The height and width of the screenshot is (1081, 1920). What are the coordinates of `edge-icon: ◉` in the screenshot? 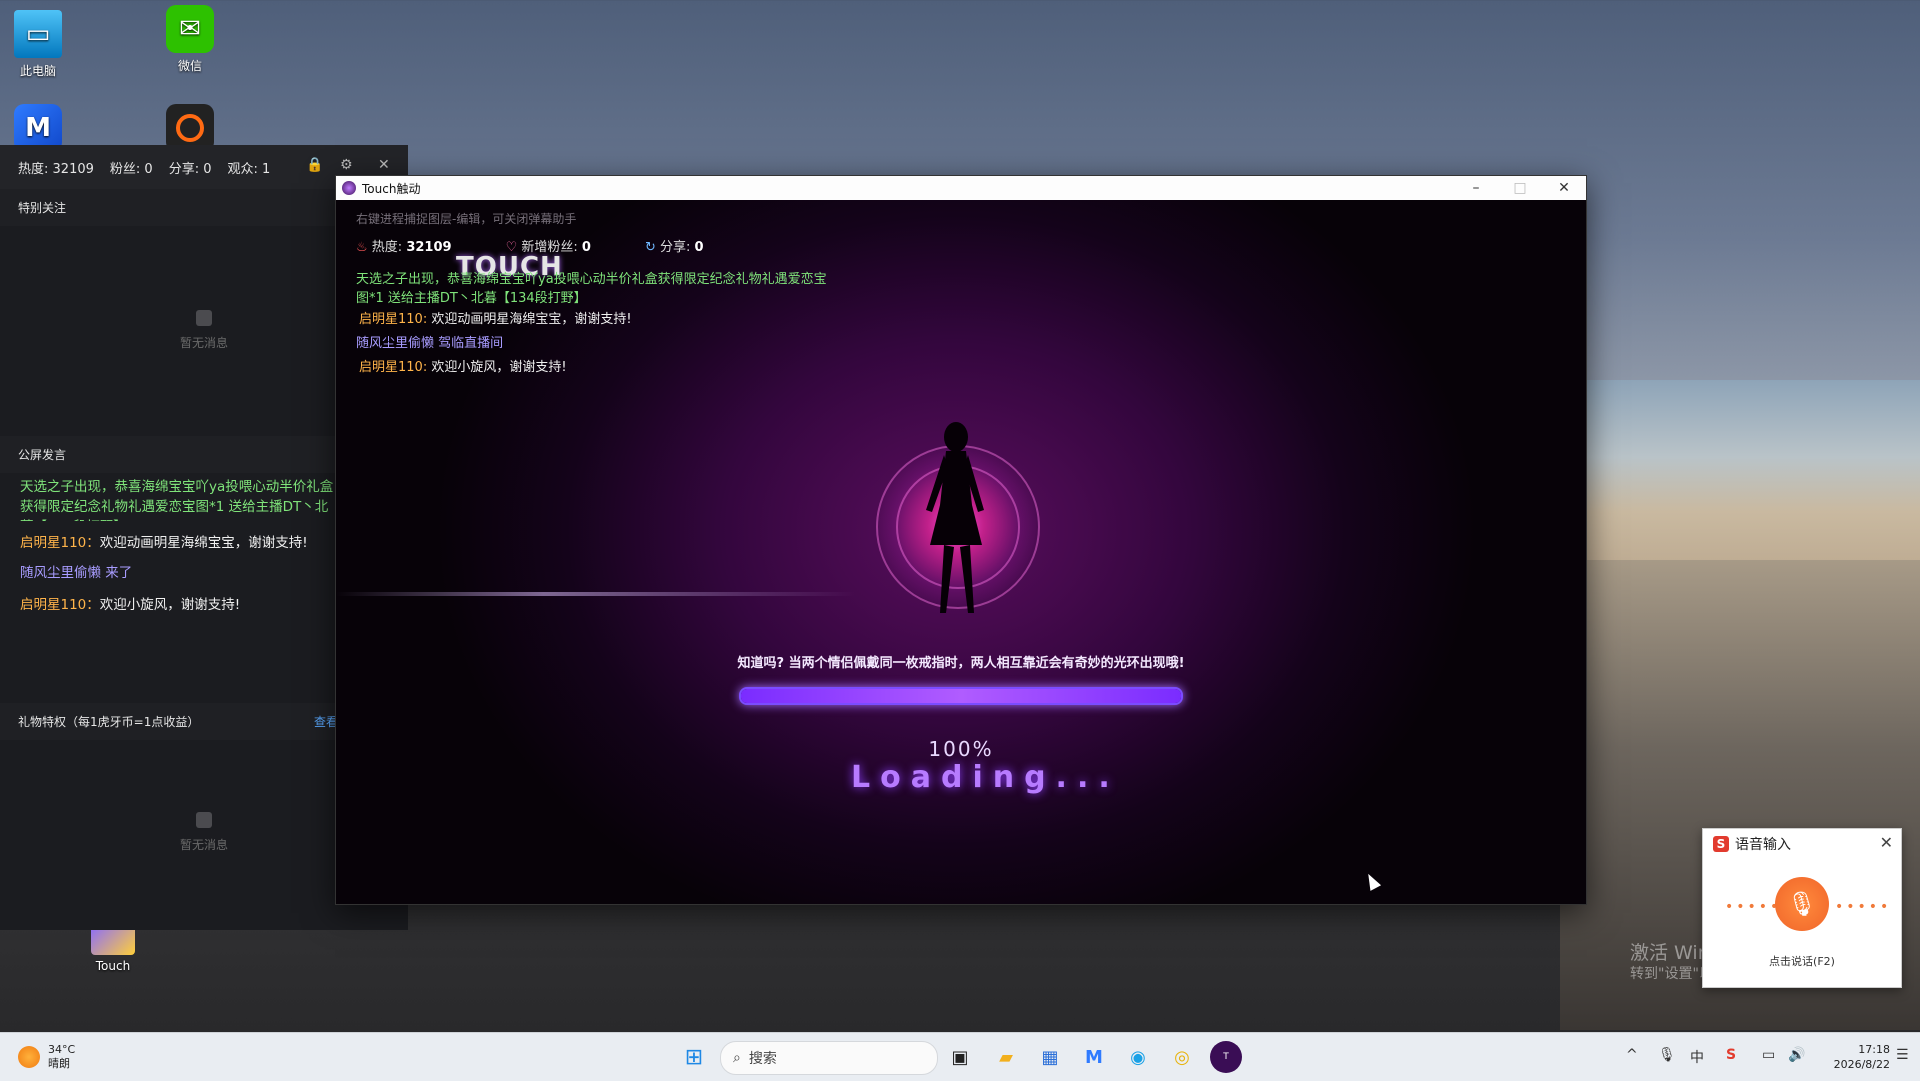 It's located at (1138, 1057).